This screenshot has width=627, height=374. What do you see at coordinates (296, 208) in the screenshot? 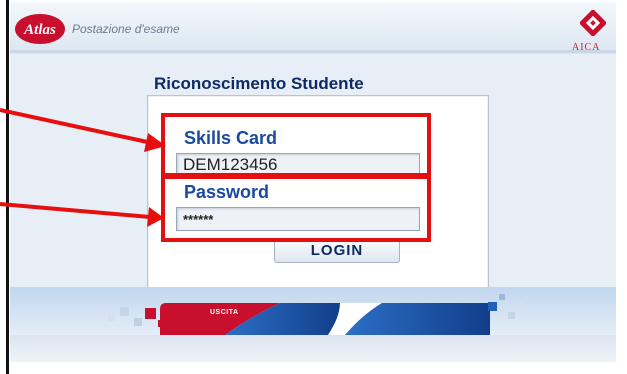
I see `password-highlight` at bounding box center [296, 208].